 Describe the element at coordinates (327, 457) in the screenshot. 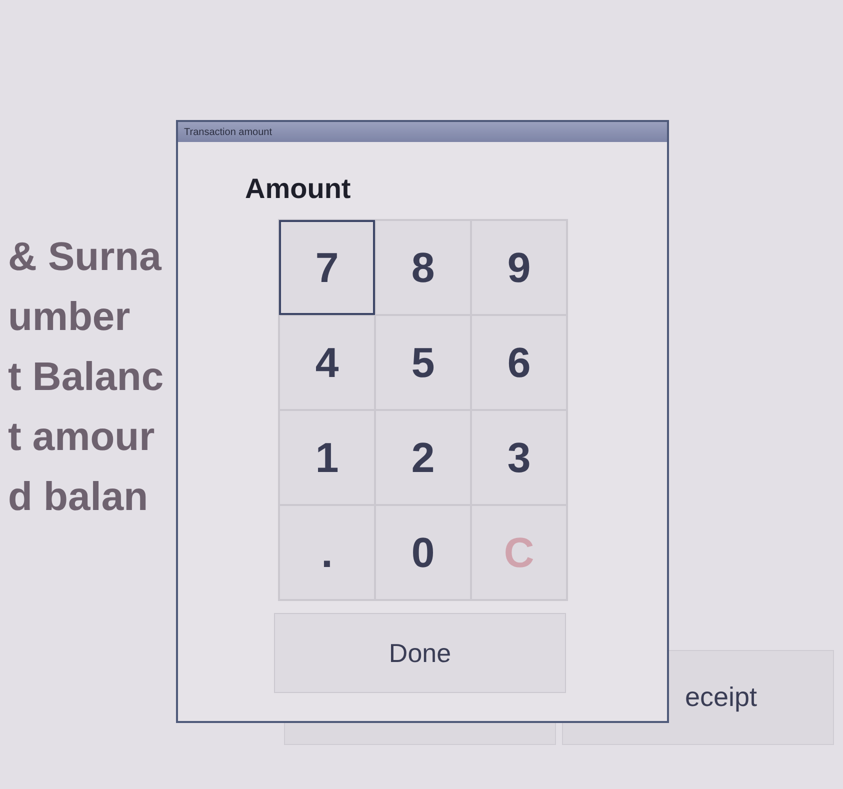

I see `keypad-key: 1` at that location.